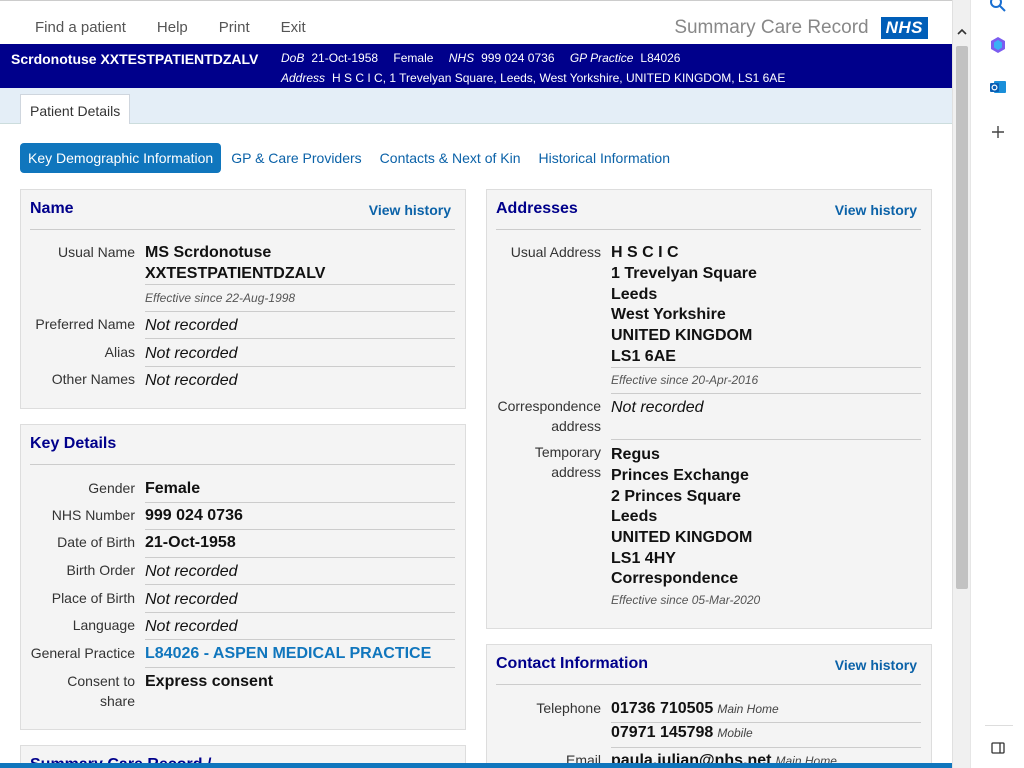  Describe the element at coordinates (119, 352) in the screenshot. I see `alias-label: Alias` at that location.